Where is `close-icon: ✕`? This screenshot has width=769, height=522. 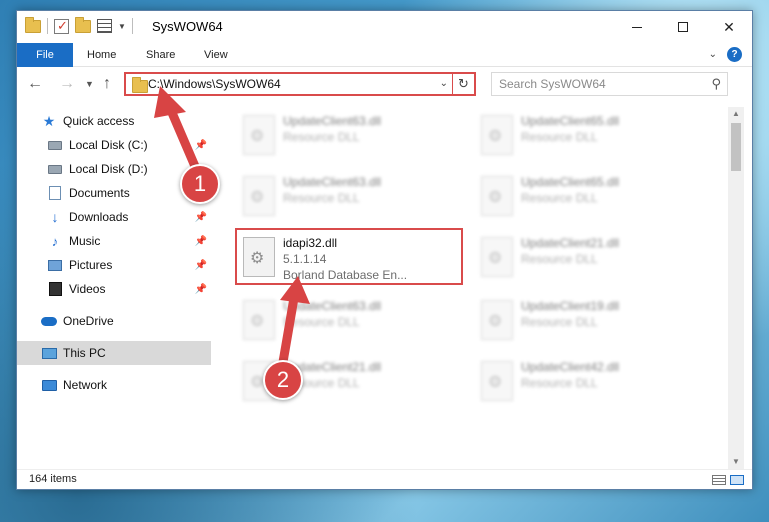 close-icon: ✕ is located at coordinates (729, 26).